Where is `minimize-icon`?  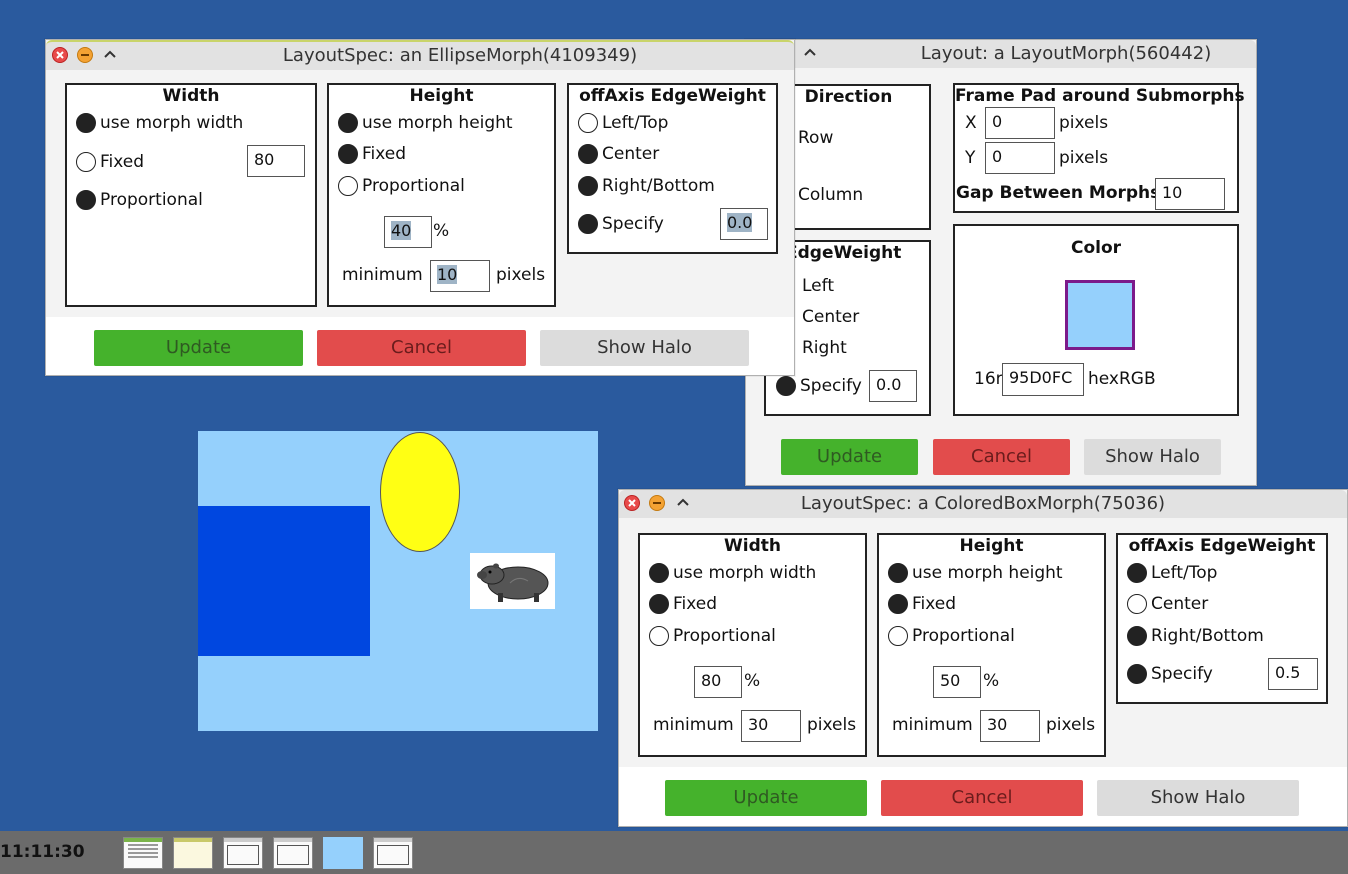
minimize-icon is located at coordinates (85, 55).